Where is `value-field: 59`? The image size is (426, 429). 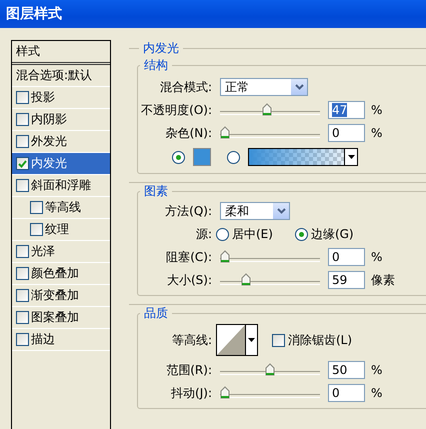 value-field: 59 is located at coordinates (346, 280).